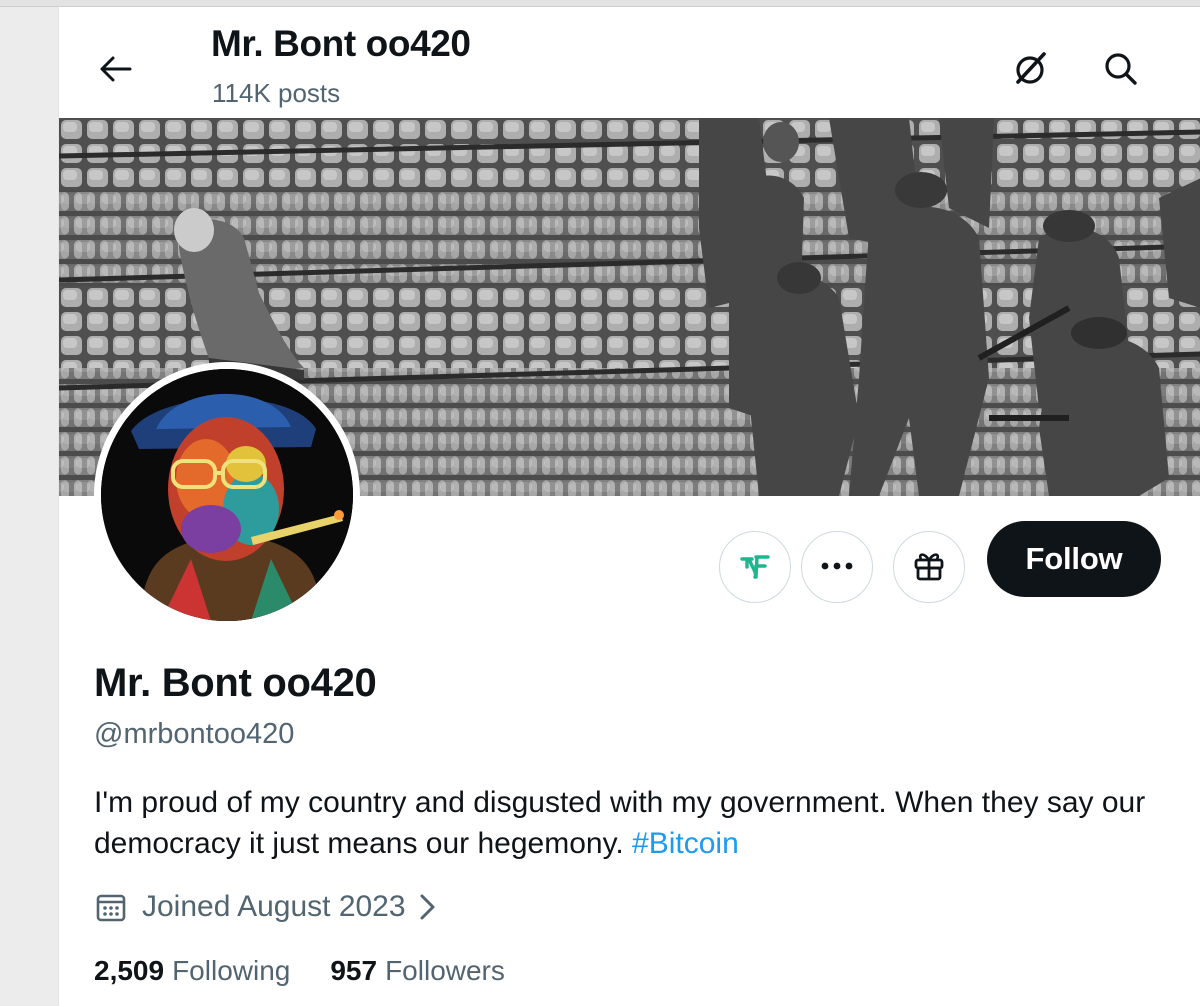 The height and width of the screenshot is (1006, 1200). I want to click on profile-display-name: Mr. Bont oo420, so click(235, 683).